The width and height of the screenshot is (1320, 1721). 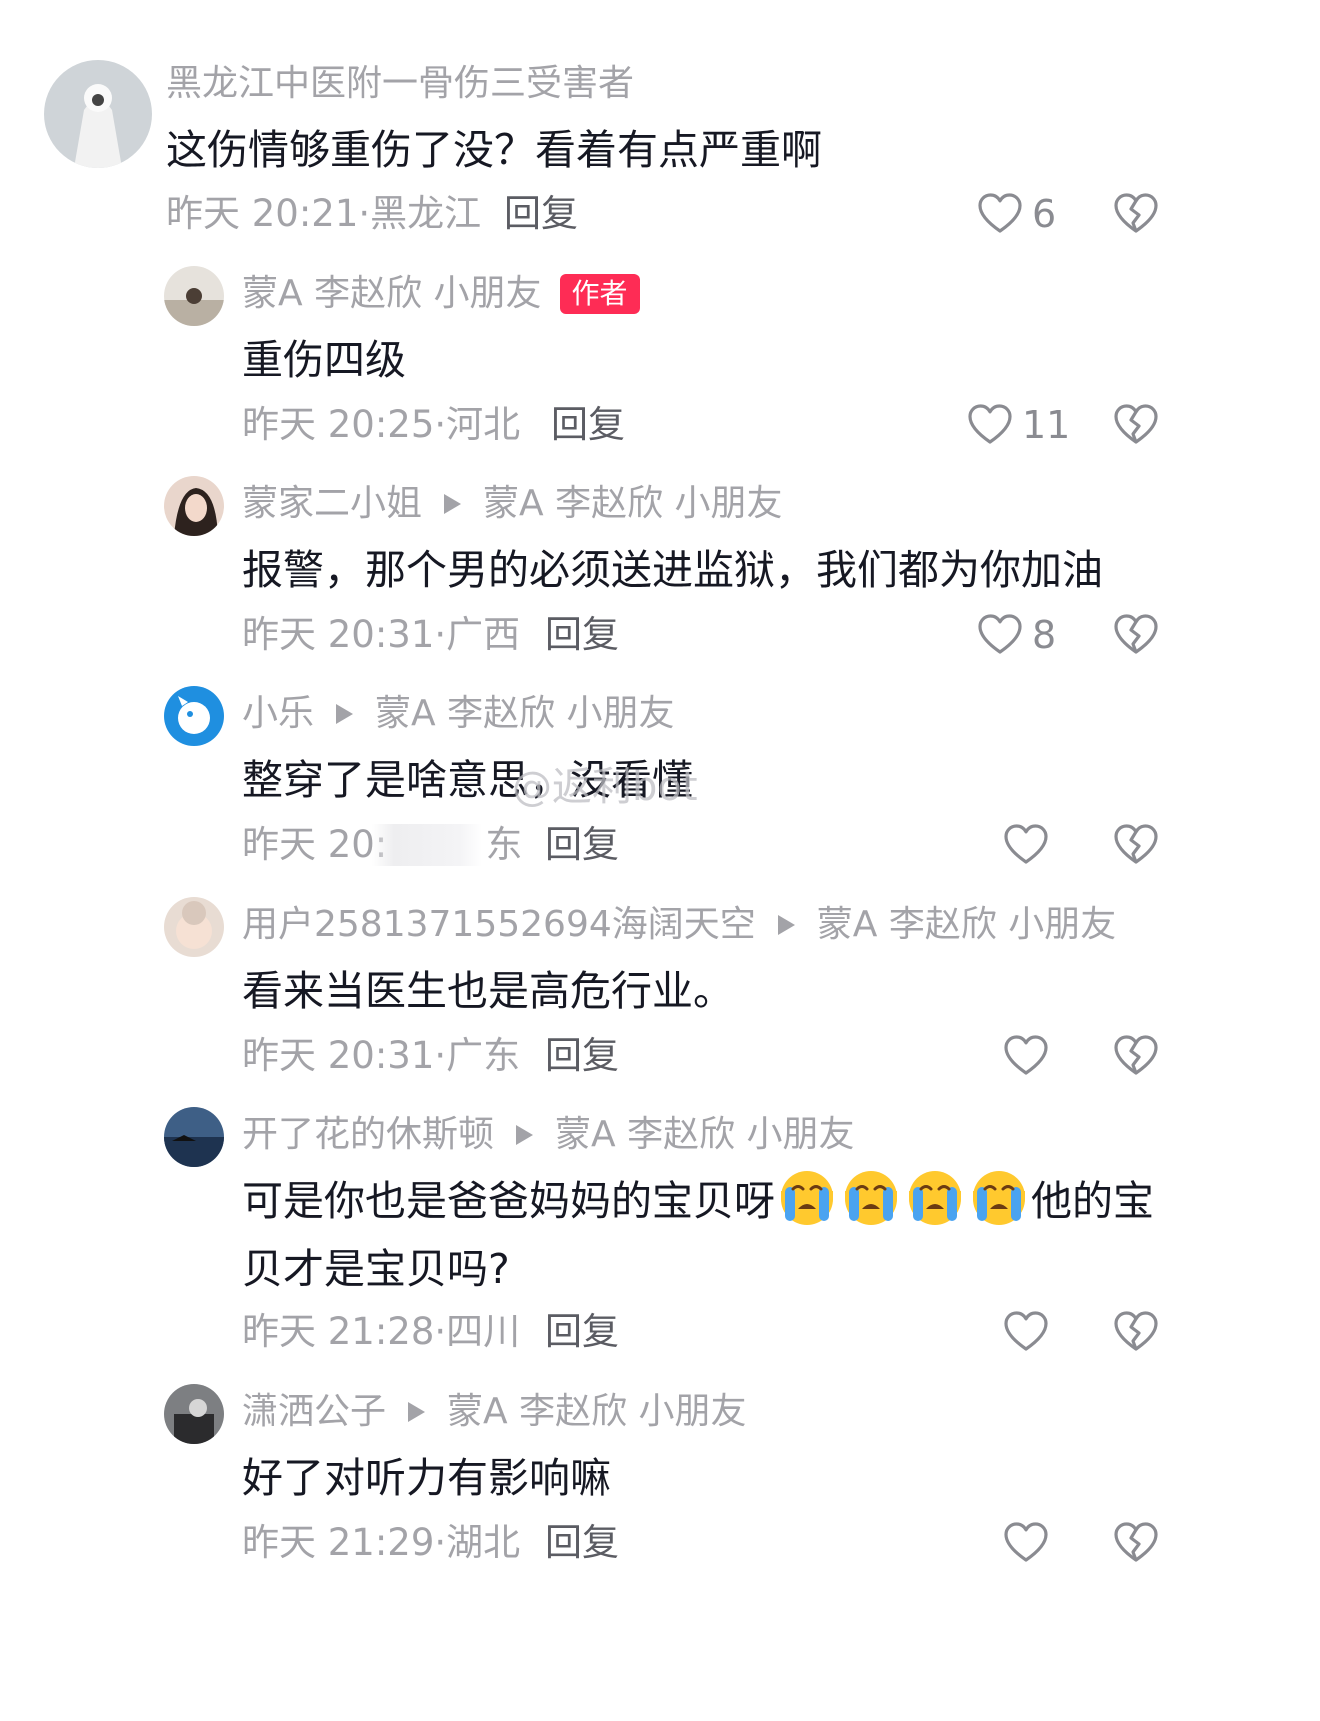 I want to click on comment-text: 重伤四级, so click(x=324, y=360).